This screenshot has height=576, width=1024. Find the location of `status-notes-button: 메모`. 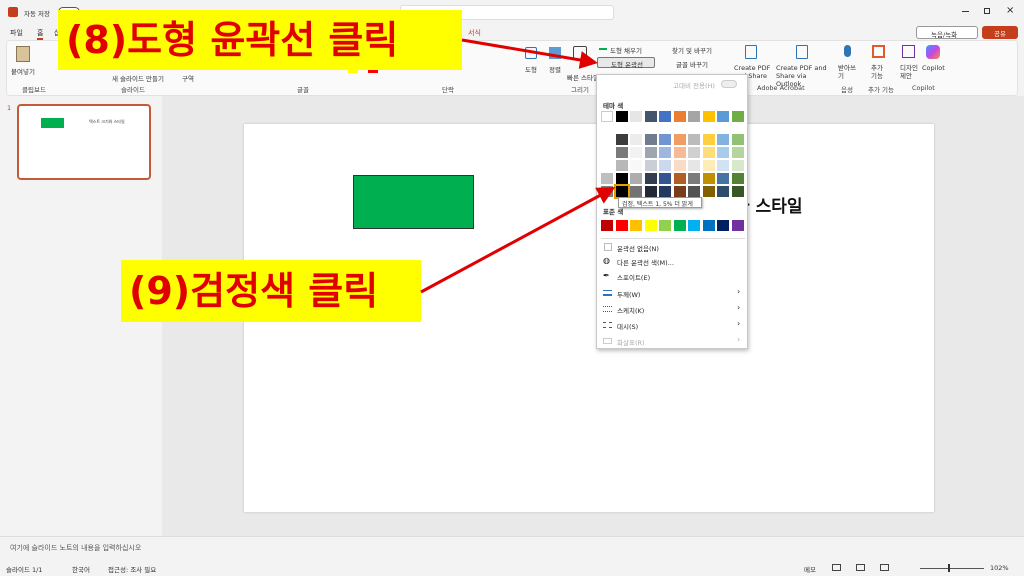

status-notes-button: 메모 is located at coordinates (810, 569).